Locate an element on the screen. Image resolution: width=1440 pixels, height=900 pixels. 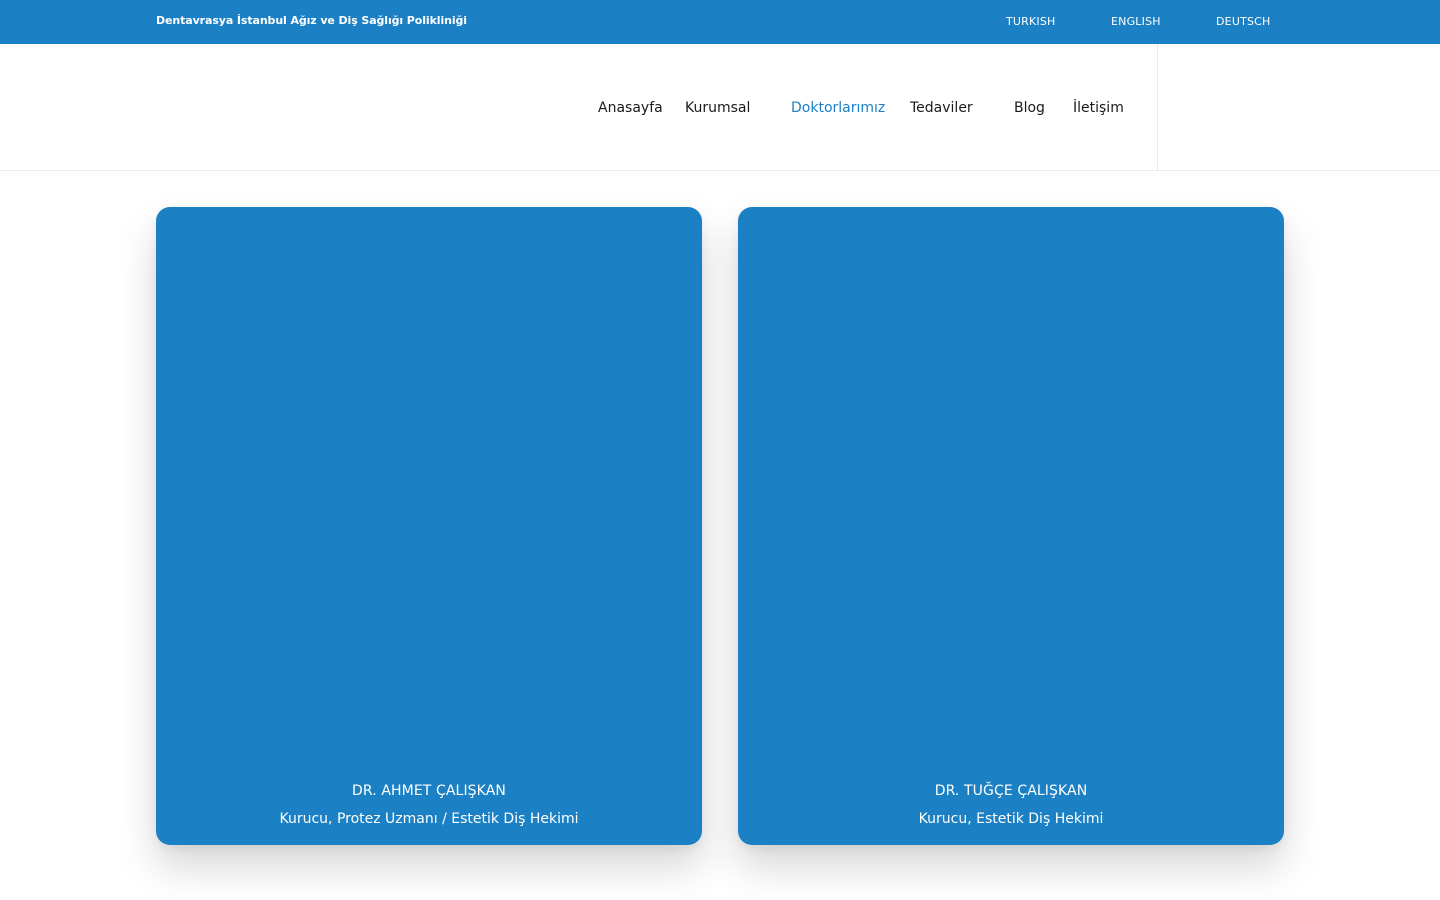
language-link-deutsch: DEUTSCH is located at coordinates (1243, 21).